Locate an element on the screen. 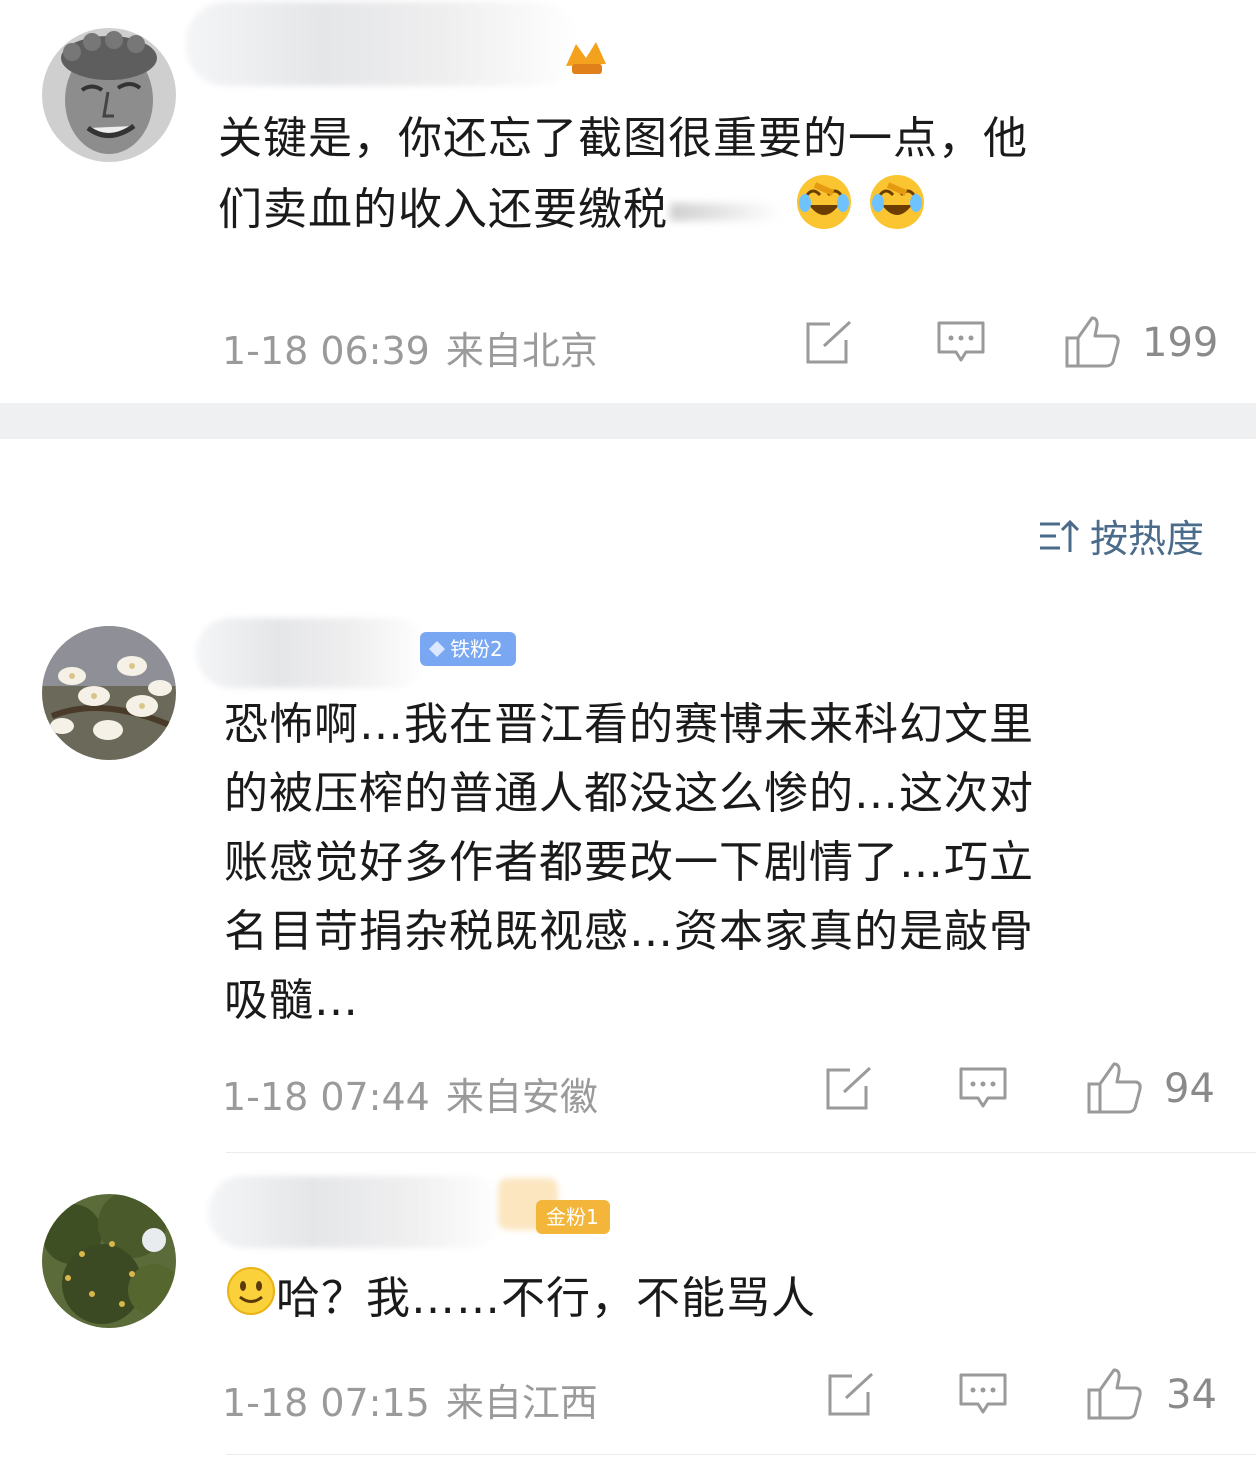  comment-text-span: 们卖血的收入还要缴税 is located at coordinates (443, 209).